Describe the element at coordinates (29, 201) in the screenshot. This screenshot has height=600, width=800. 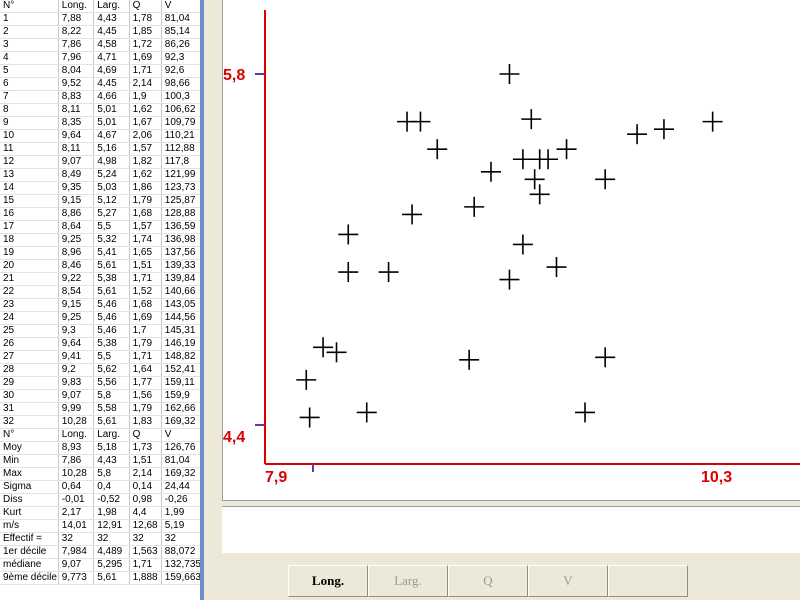
I see `table-cell: 15` at that location.